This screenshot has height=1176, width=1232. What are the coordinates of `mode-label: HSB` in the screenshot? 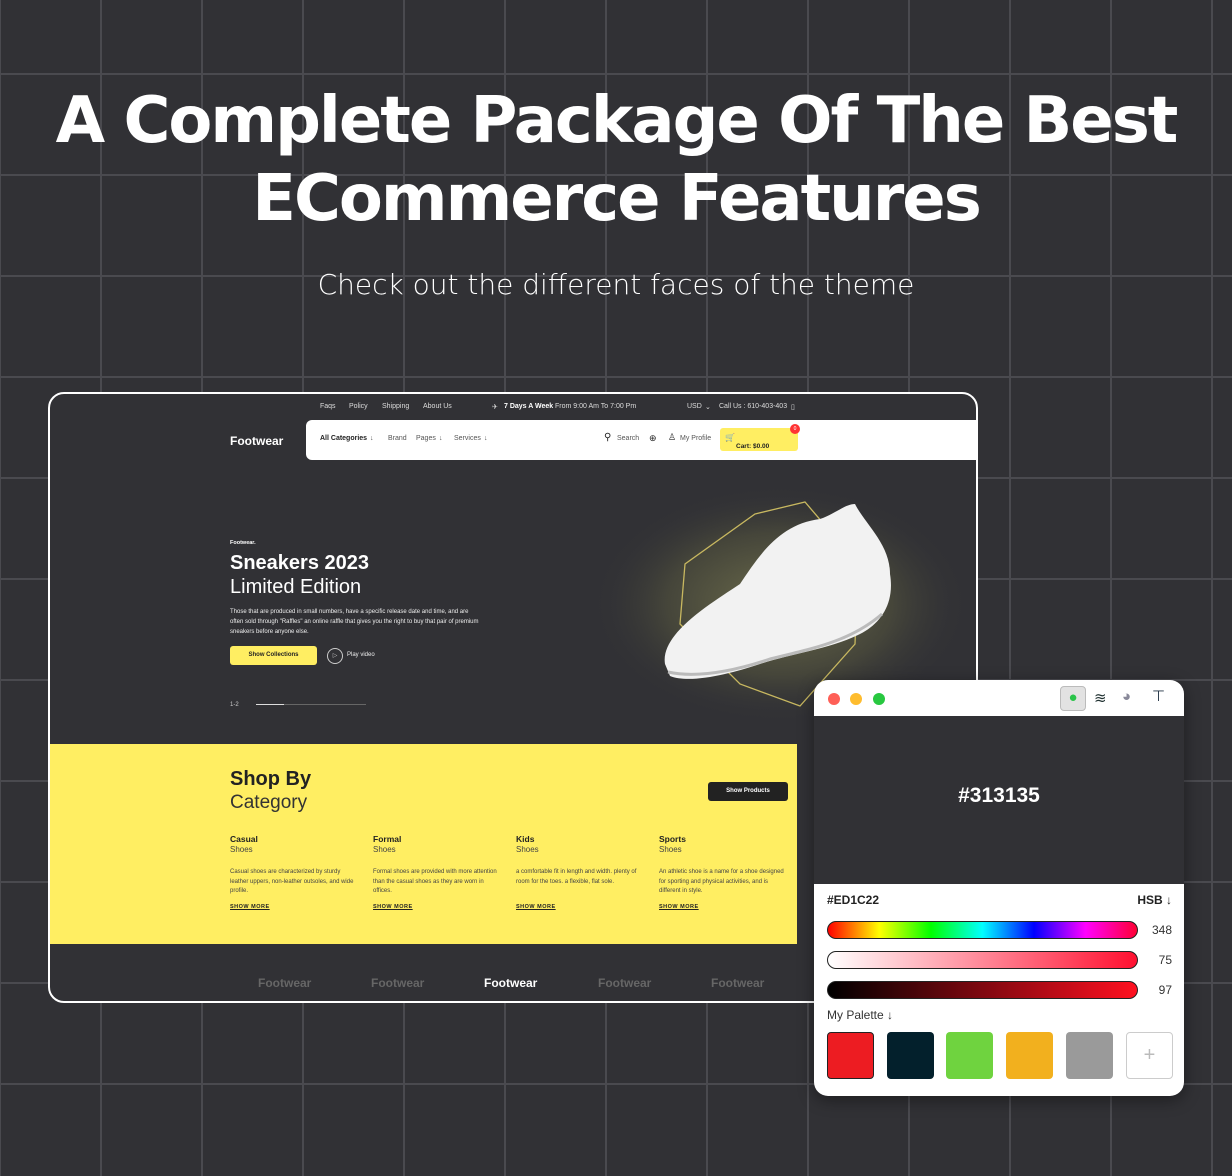 It's located at (1150, 900).